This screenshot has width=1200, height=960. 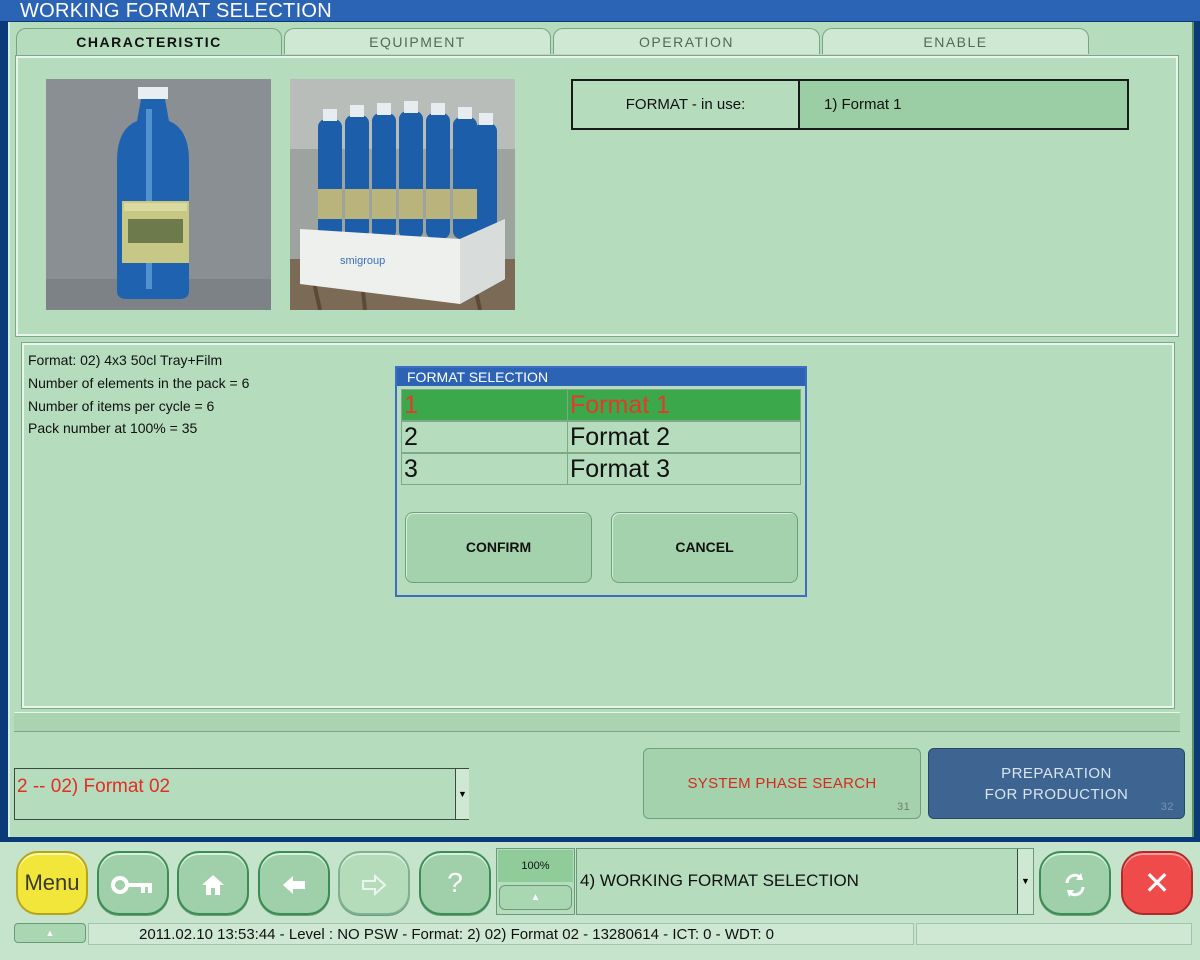 I want to click on tab-enable: ENABLE, so click(x=955, y=41).